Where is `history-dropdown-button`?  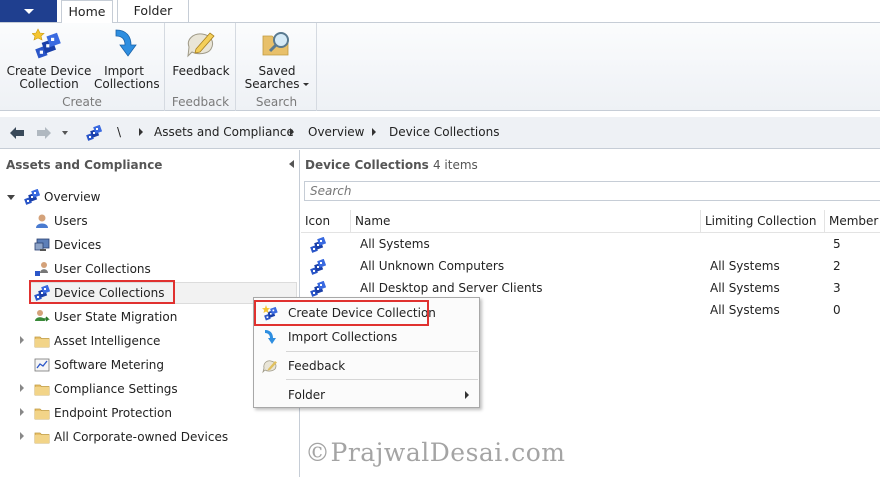
history-dropdown-button is located at coordinates (65, 133).